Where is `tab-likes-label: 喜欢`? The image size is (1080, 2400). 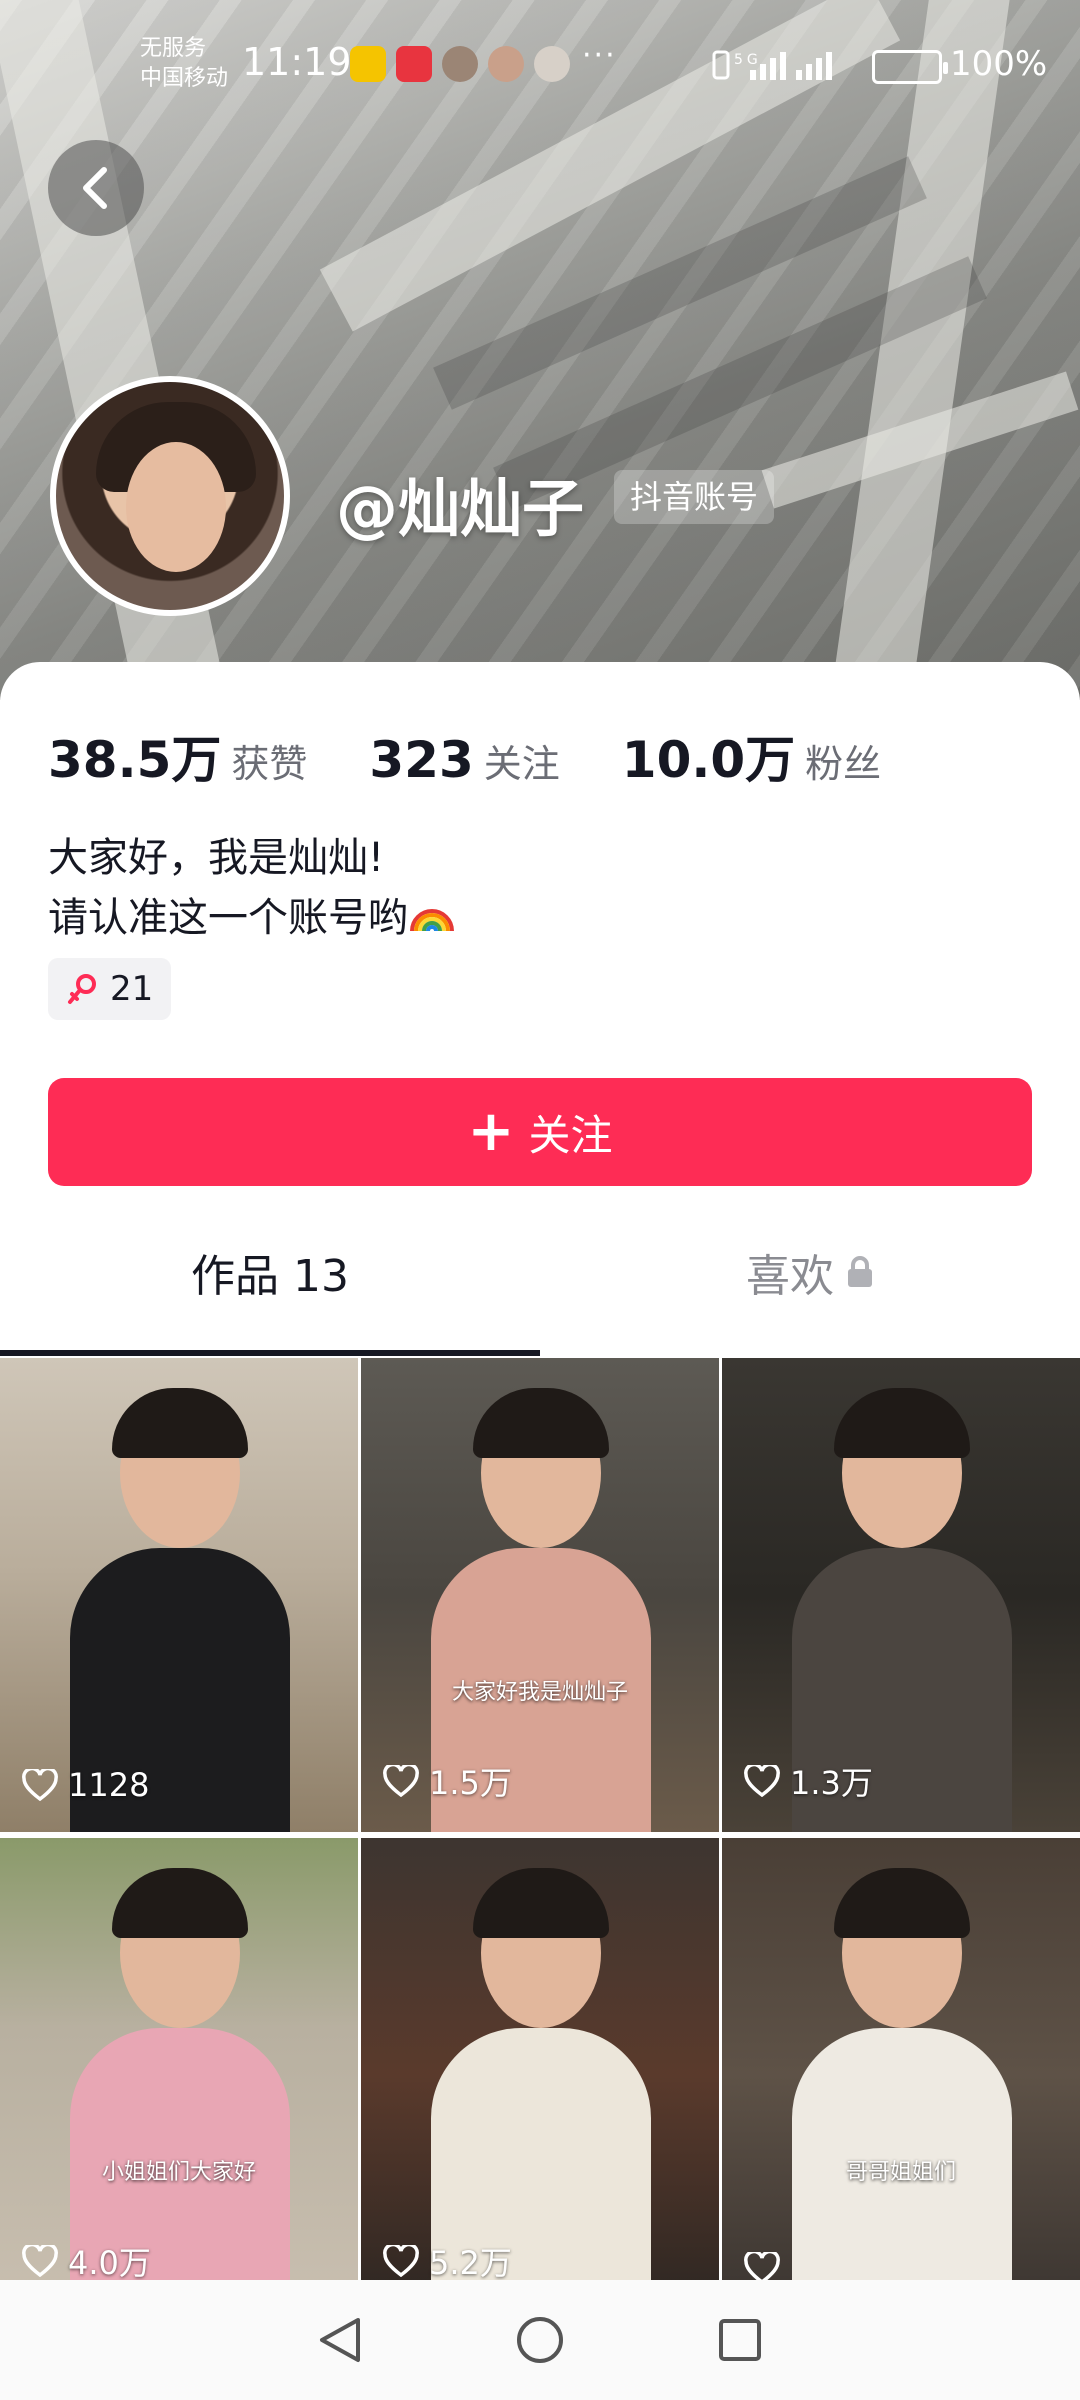
tab-likes-label: 喜欢 is located at coordinates (790, 1276).